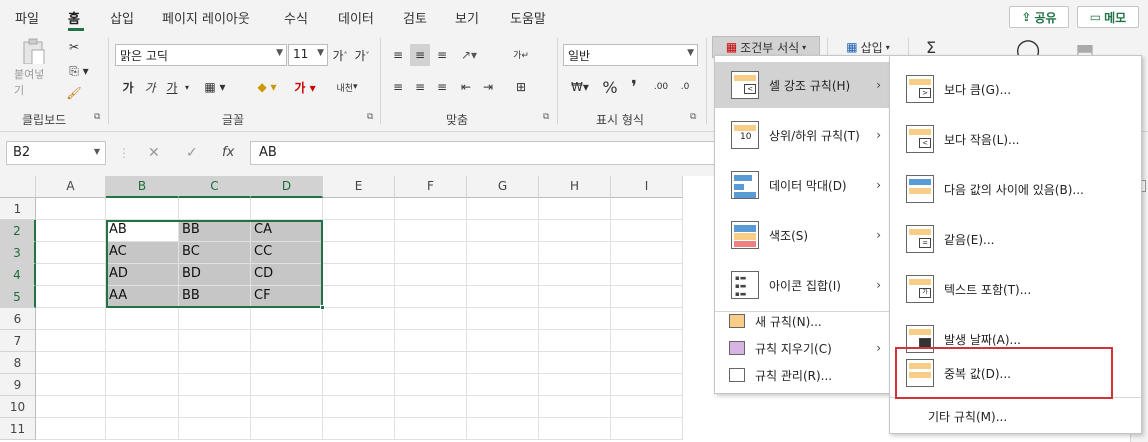 This screenshot has width=1148, height=442. What do you see at coordinates (215, 209) in the screenshot?
I see `cell-c1` at bounding box center [215, 209].